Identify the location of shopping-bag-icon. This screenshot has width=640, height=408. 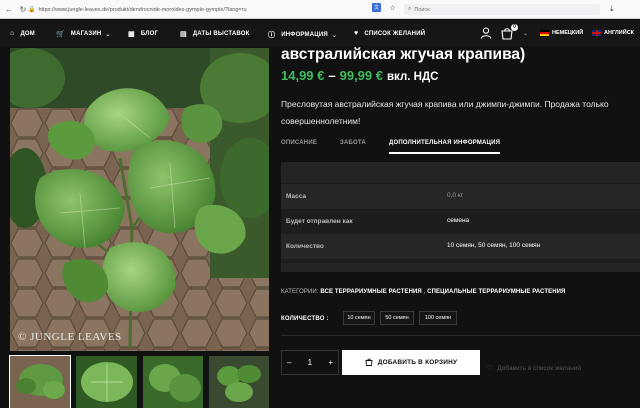
(369, 363).